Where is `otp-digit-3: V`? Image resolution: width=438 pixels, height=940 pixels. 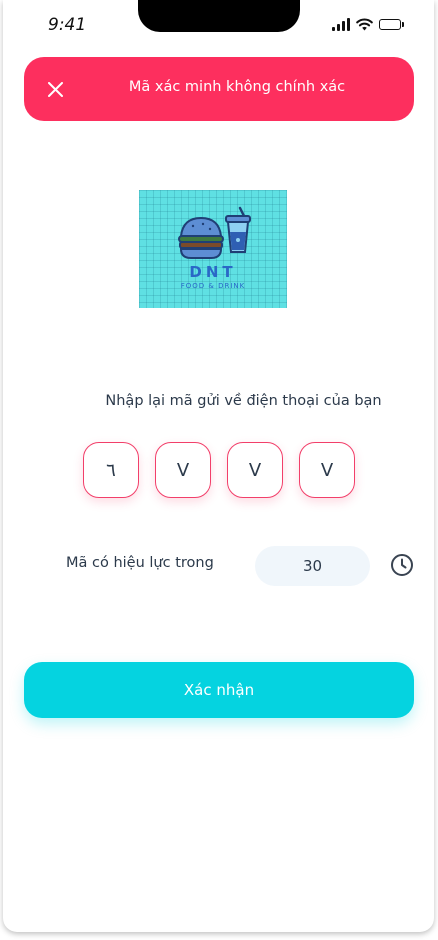
otp-digit-3: V is located at coordinates (255, 470).